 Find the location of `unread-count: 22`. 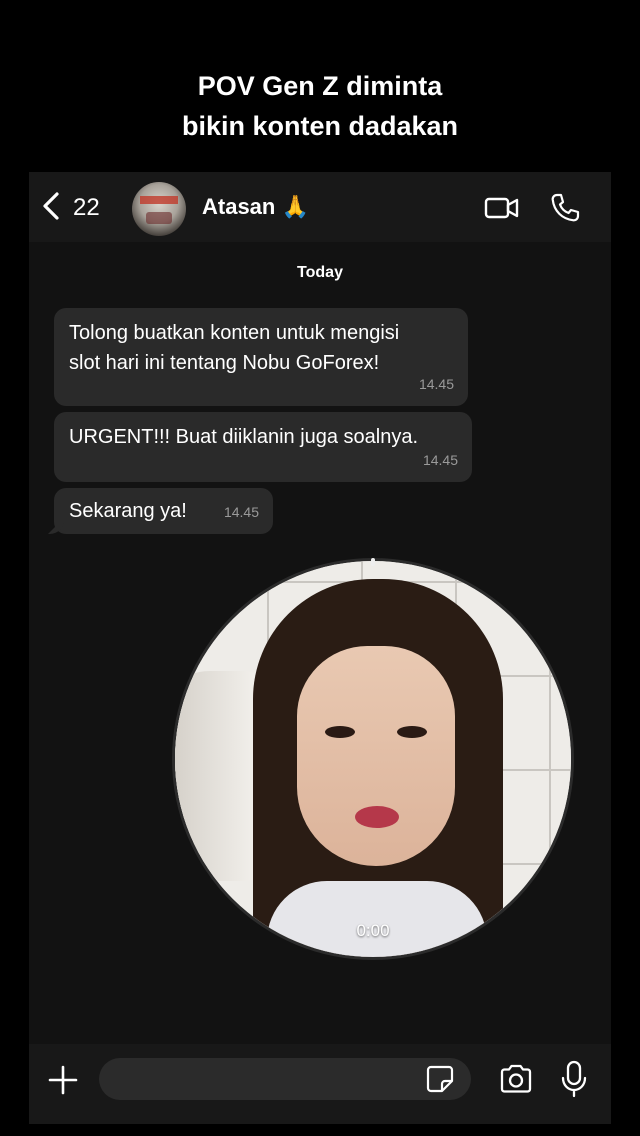

unread-count: 22 is located at coordinates (86, 207).